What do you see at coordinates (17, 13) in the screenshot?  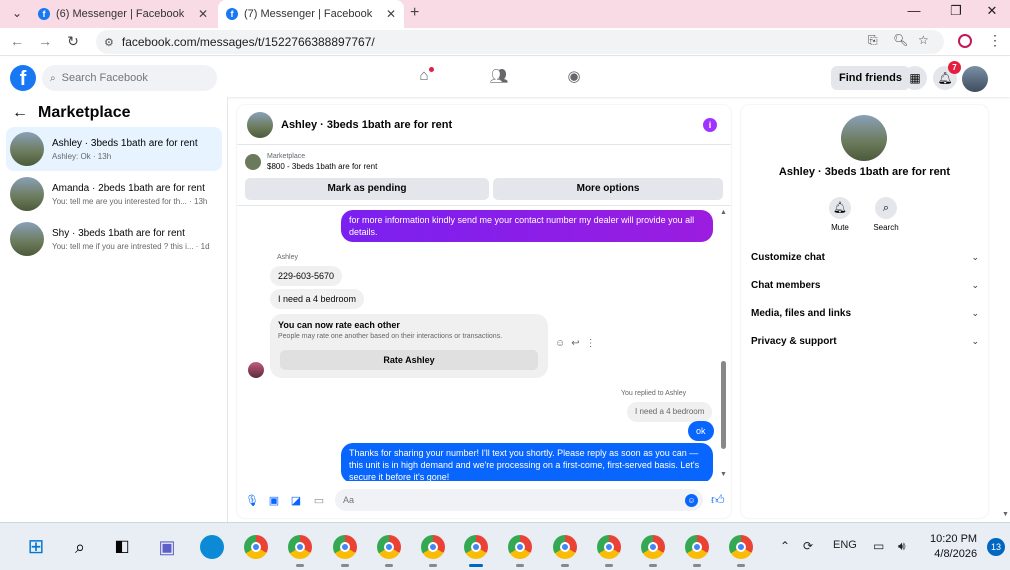 I see `tab-search-chevron-icon: ⌄` at bounding box center [17, 13].